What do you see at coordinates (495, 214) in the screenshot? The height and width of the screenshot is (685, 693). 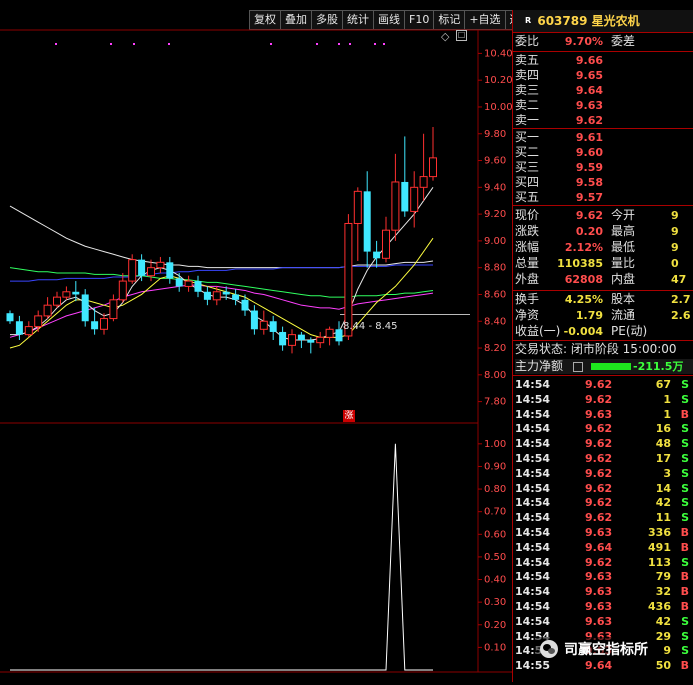 I see `y-tick-label: 9.20` at bounding box center [495, 214].